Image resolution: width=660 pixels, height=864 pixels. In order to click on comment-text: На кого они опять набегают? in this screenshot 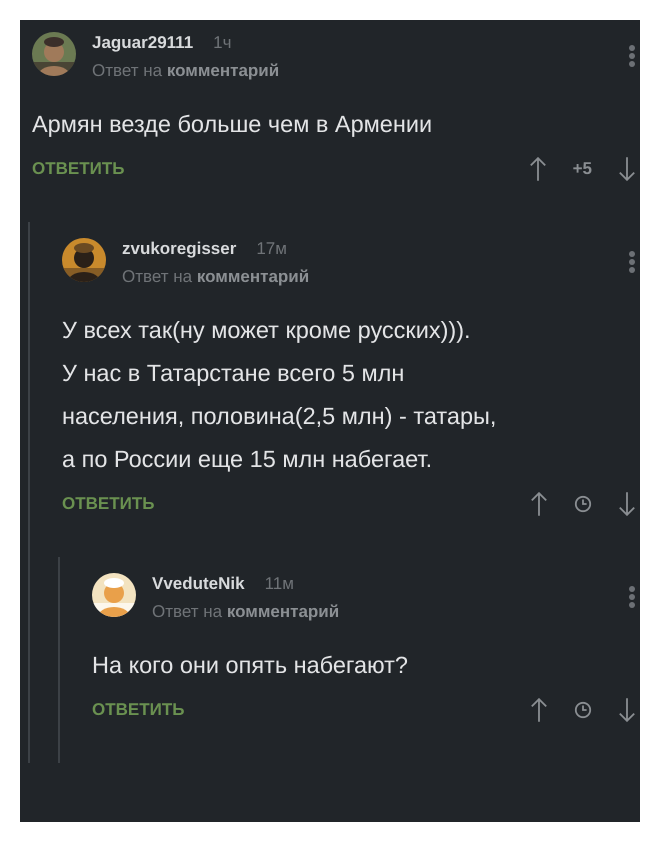, I will do `click(250, 665)`.